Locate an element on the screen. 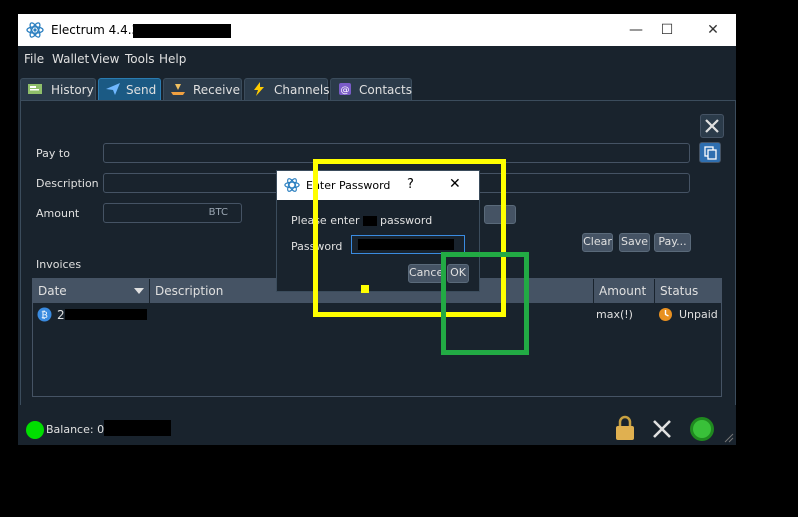 Image resolution: width=798 pixels, height=517 pixels. redacted-wallet-name is located at coordinates (182, 31).